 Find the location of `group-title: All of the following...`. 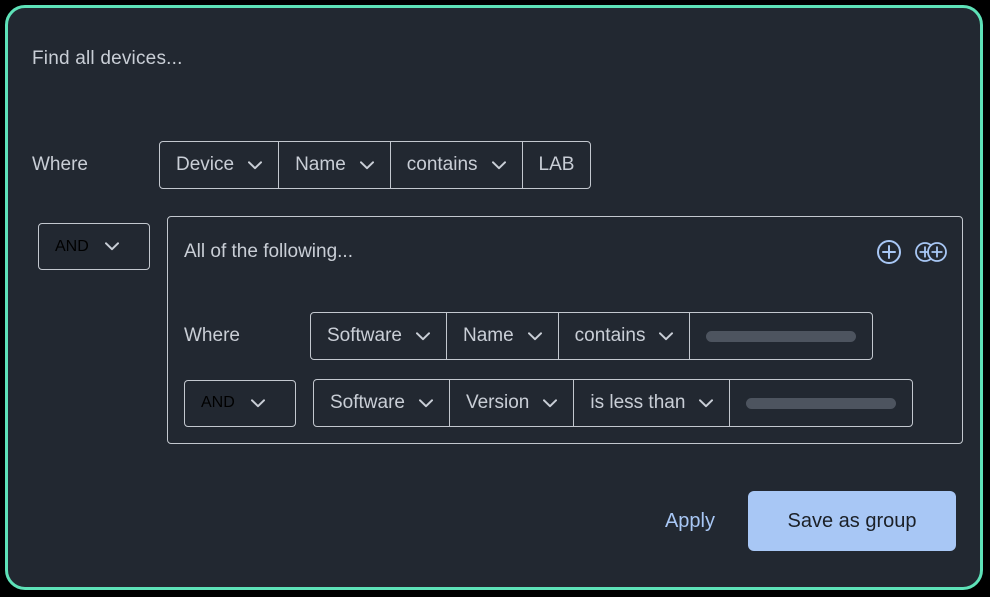

group-title: All of the following... is located at coordinates (268, 251).